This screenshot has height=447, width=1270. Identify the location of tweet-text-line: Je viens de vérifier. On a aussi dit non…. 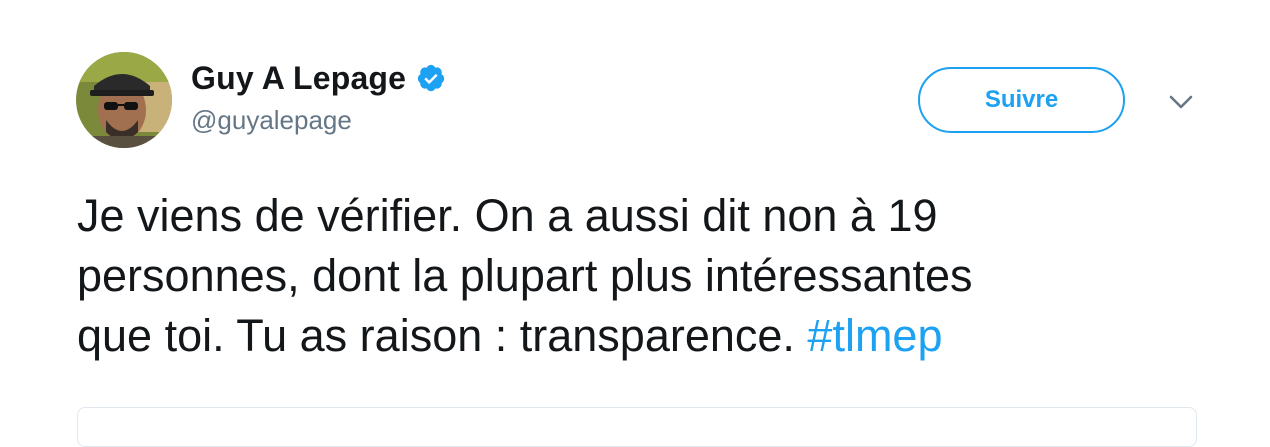
(507, 215).